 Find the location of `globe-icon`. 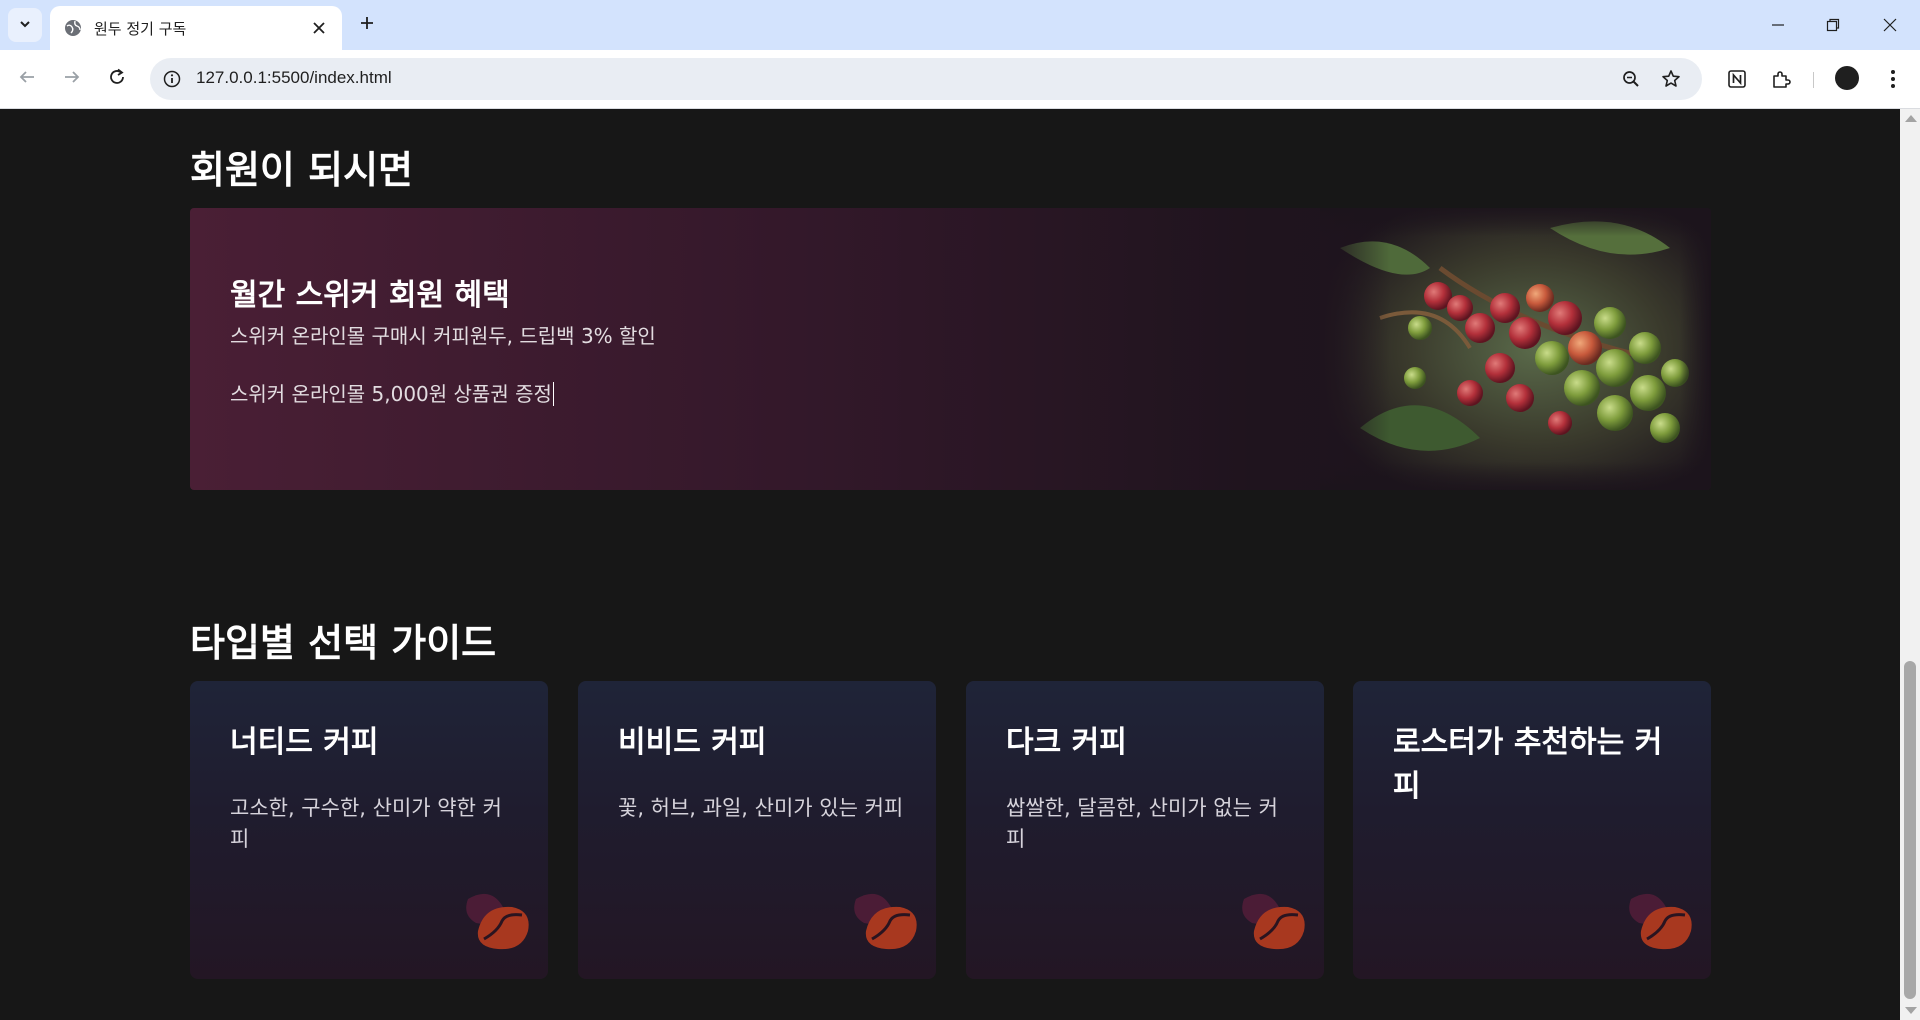

globe-icon is located at coordinates (73, 28).